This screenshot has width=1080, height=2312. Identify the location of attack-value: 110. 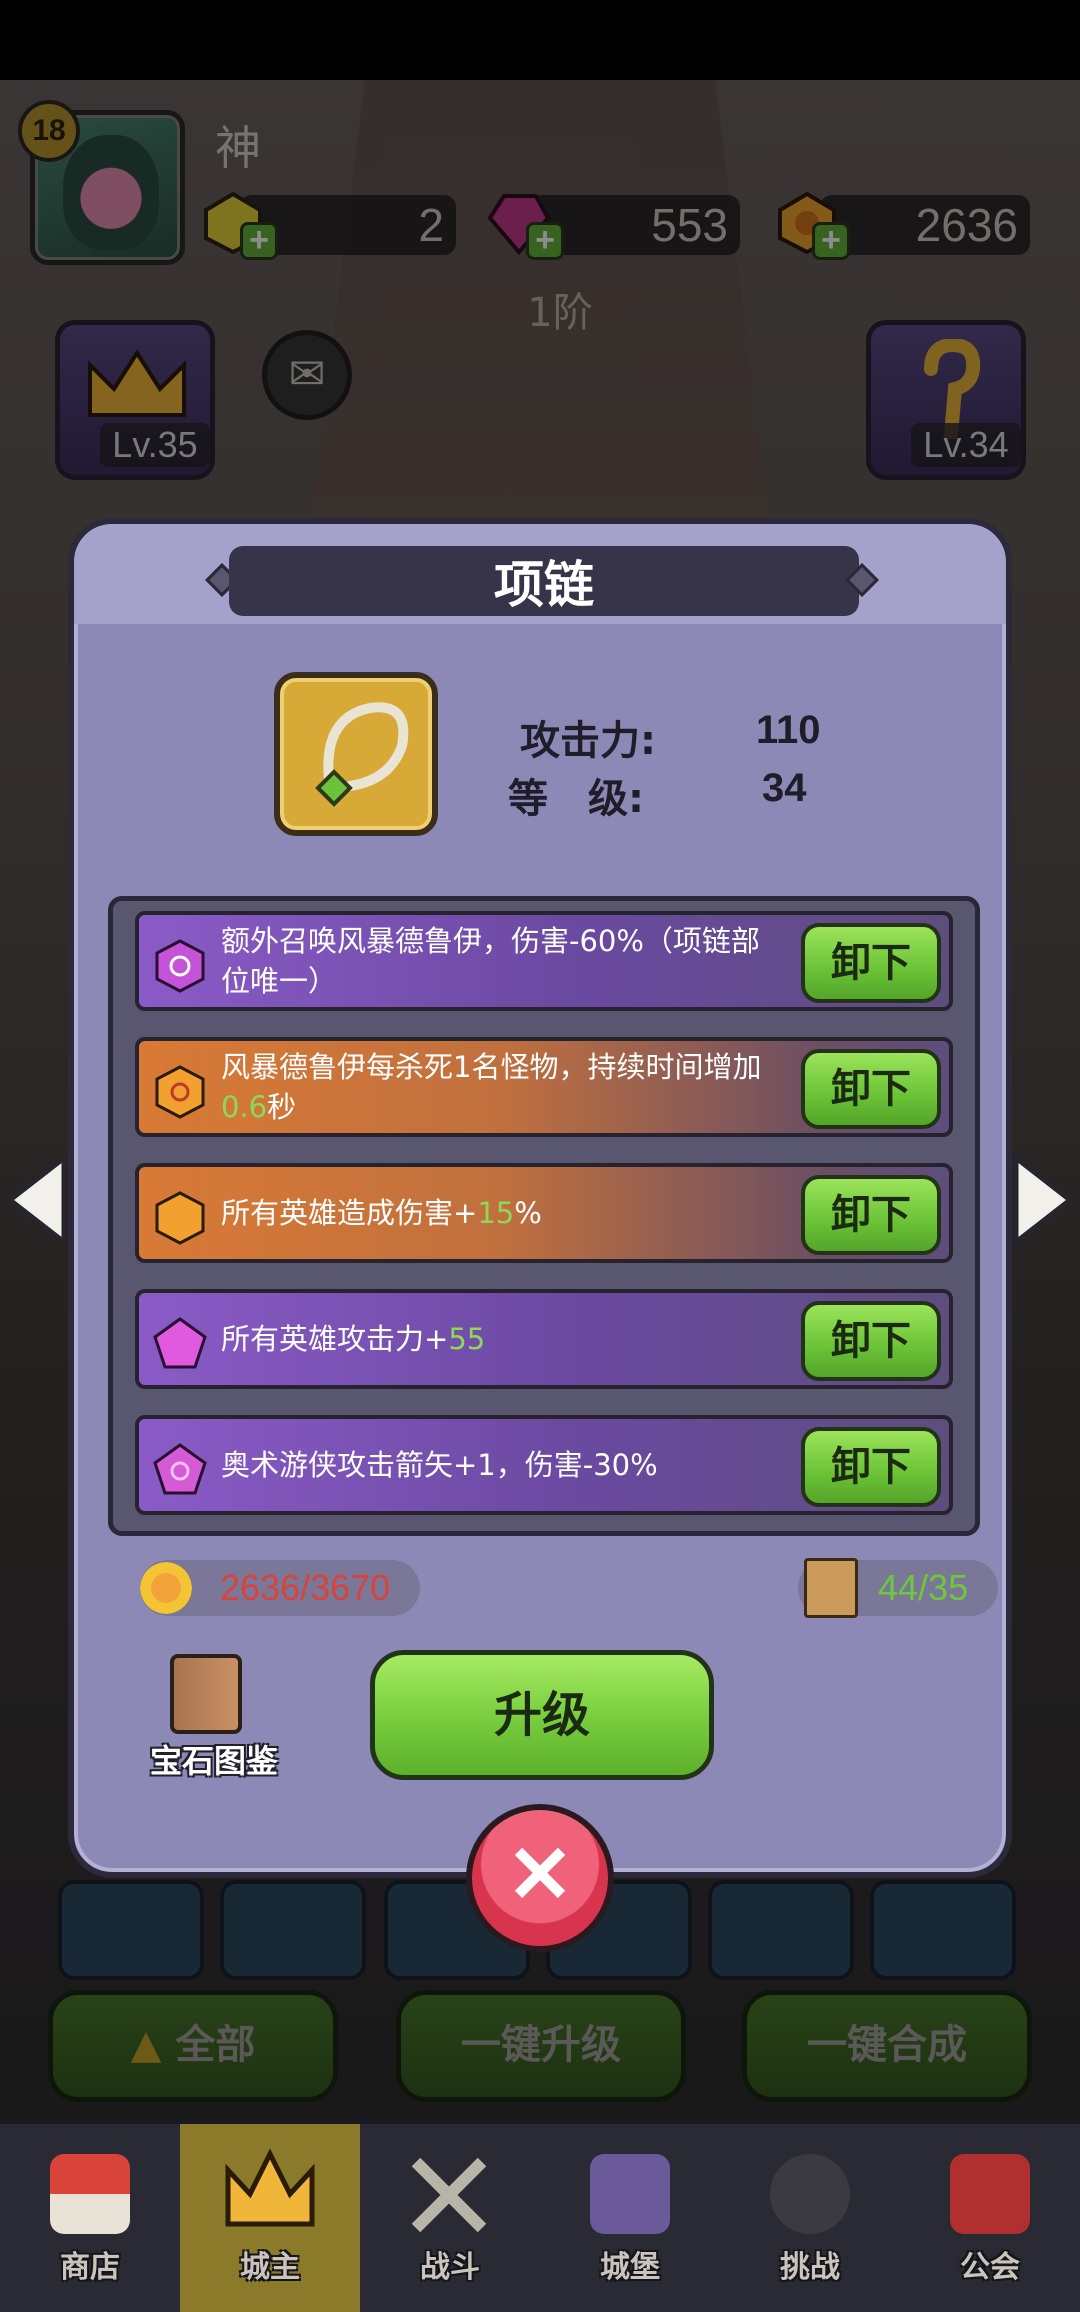
(788, 730).